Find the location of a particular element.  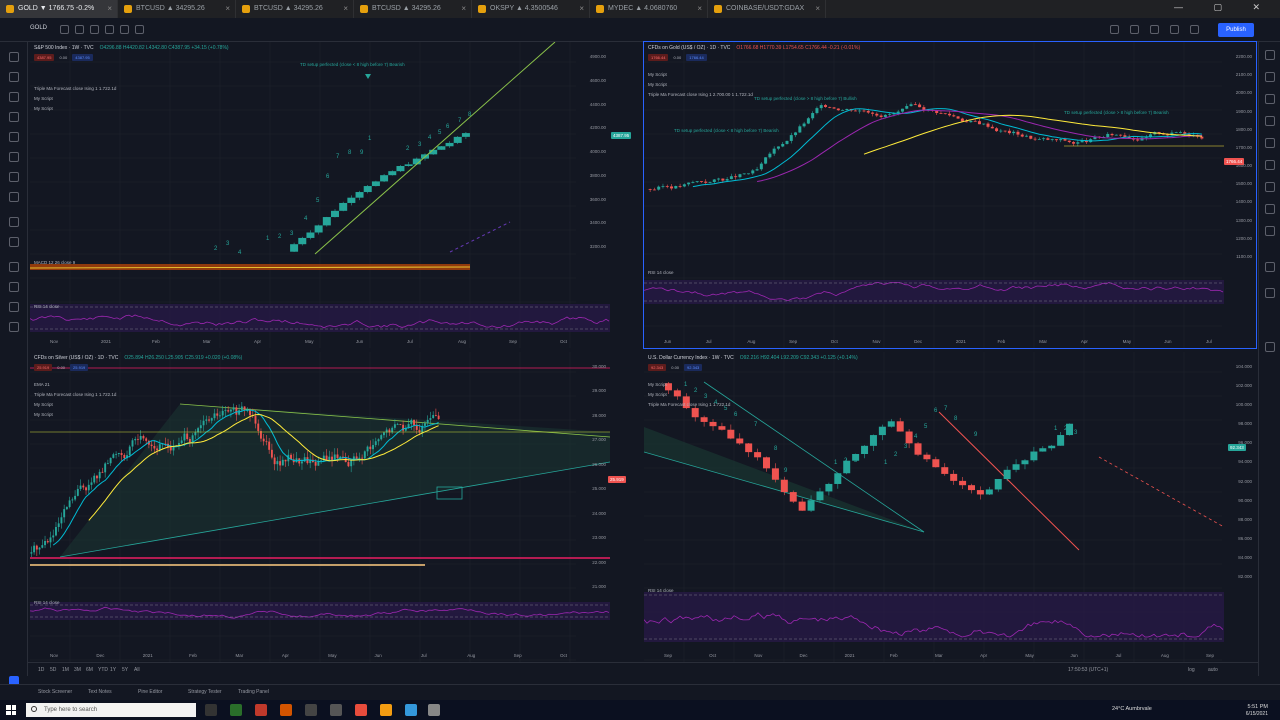

ruler-icon is located at coordinates (14, 222).